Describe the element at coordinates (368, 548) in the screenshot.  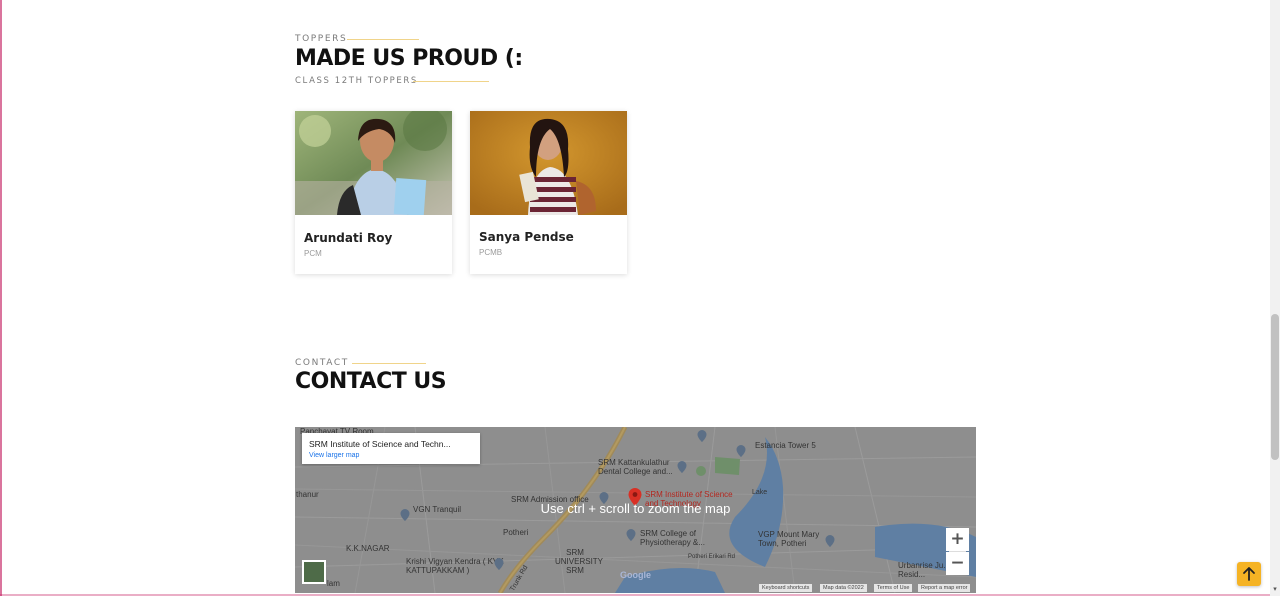
I see `map-label: K.K.NAGAR` at that location.